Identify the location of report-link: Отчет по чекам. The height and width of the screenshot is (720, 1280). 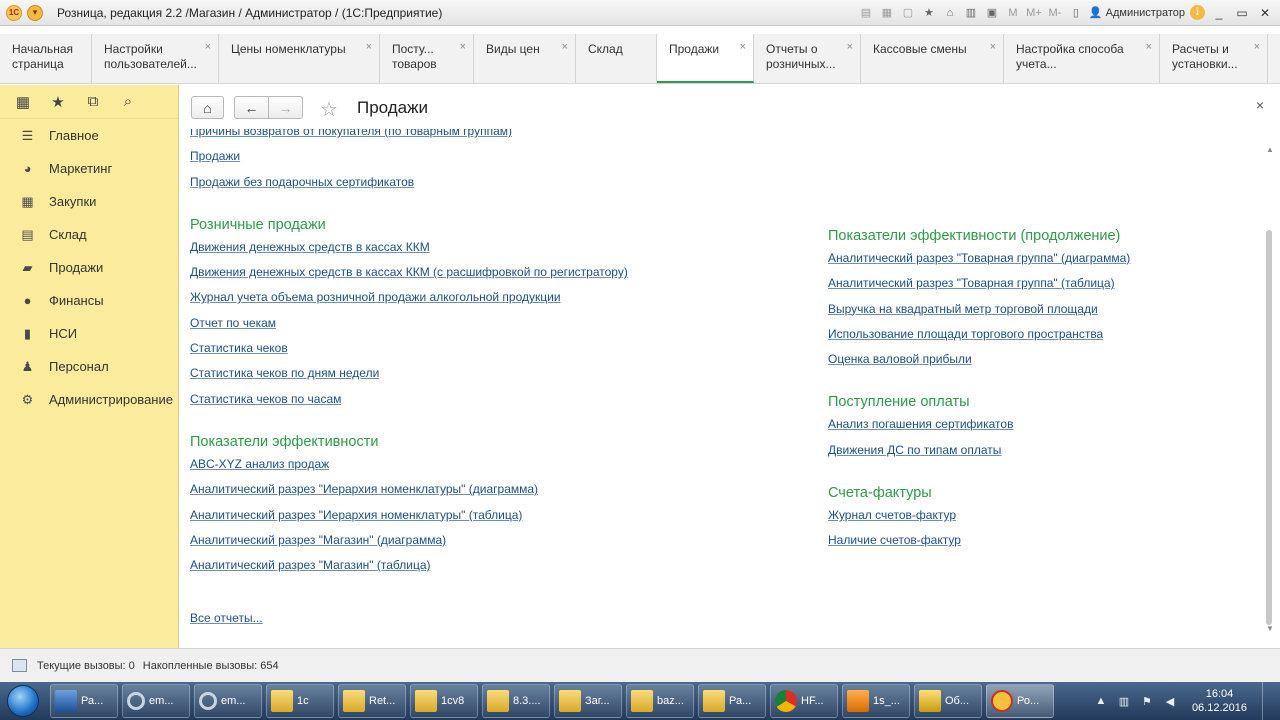
(409, 323).